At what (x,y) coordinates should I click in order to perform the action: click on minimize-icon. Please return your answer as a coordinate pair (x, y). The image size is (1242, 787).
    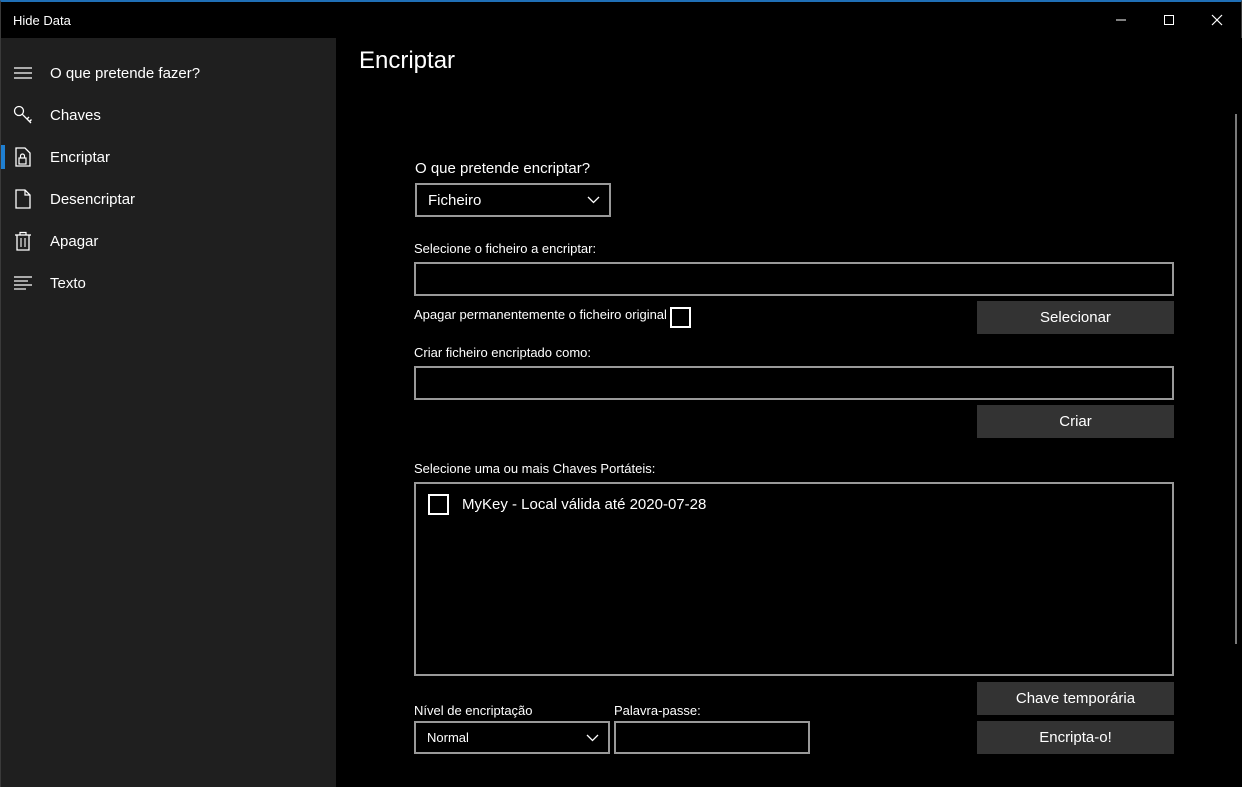
    Looking at the image, I should click on (1121, 20).